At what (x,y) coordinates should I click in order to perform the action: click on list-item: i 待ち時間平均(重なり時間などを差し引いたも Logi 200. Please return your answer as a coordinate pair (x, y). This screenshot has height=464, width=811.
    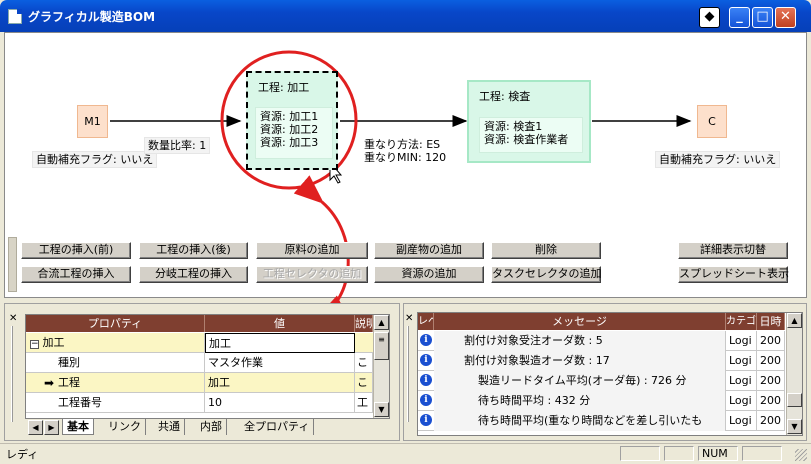
    Looking at the image, I should click on (601, 421).